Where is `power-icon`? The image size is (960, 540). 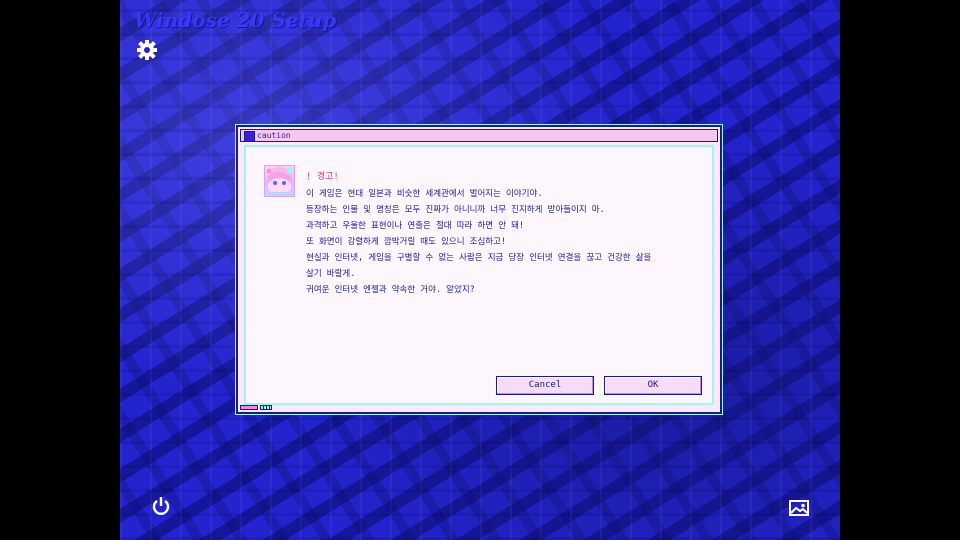
power-icon is located at coordinates (161, 506).